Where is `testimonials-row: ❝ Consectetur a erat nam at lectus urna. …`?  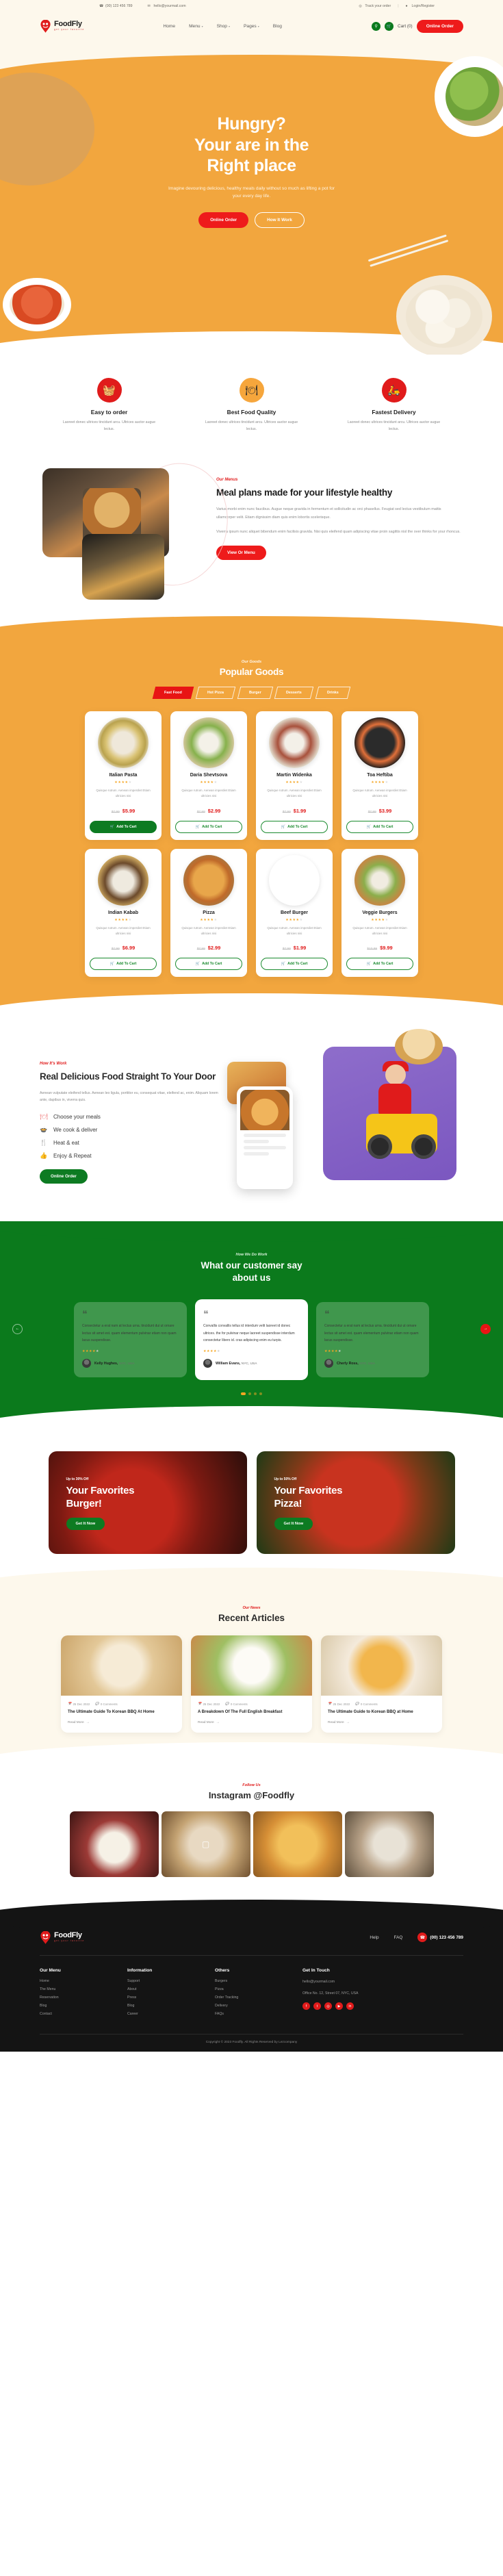
testimonials-row: ❝ Consectetur a erat nam at lectus urna. … is located at coordinates (251, 1340).